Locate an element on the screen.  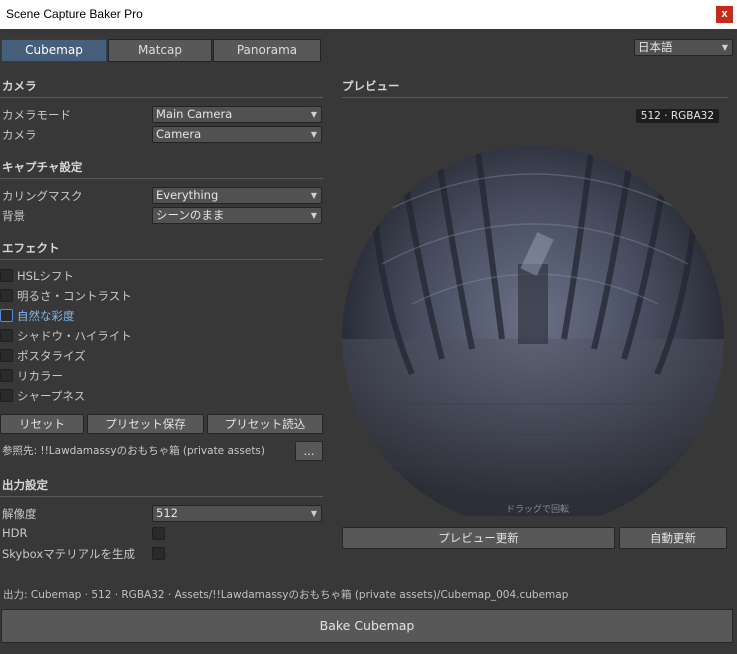
effect-label: シャープネス is located at coordinates (51, 396).